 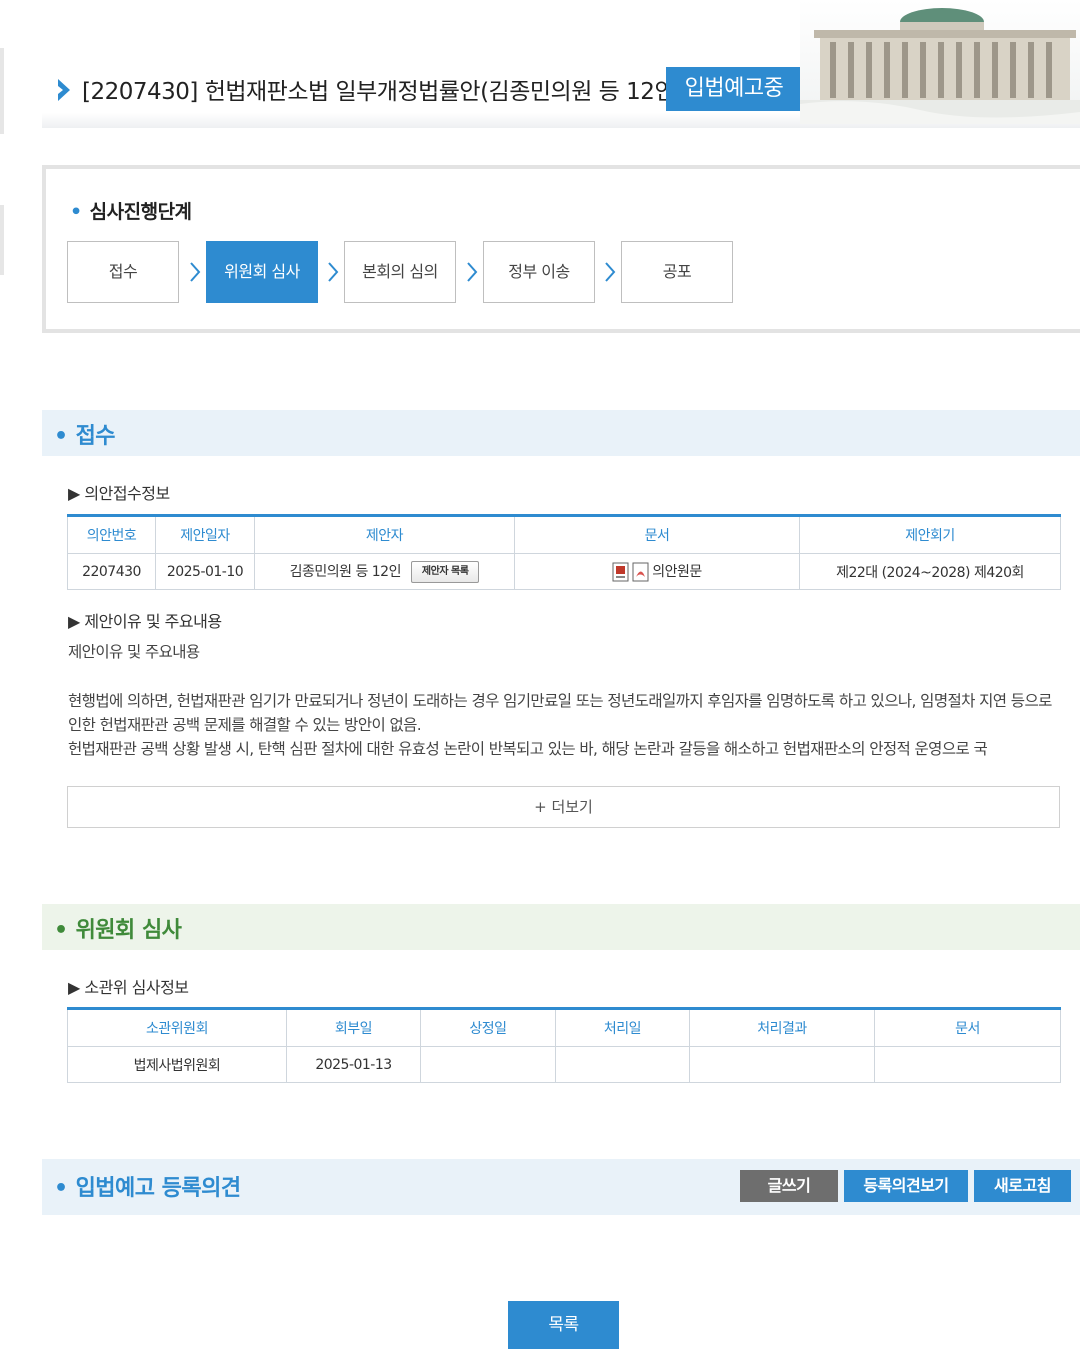 I want to click on processing-date-cell, so click(x=622, y=1064).